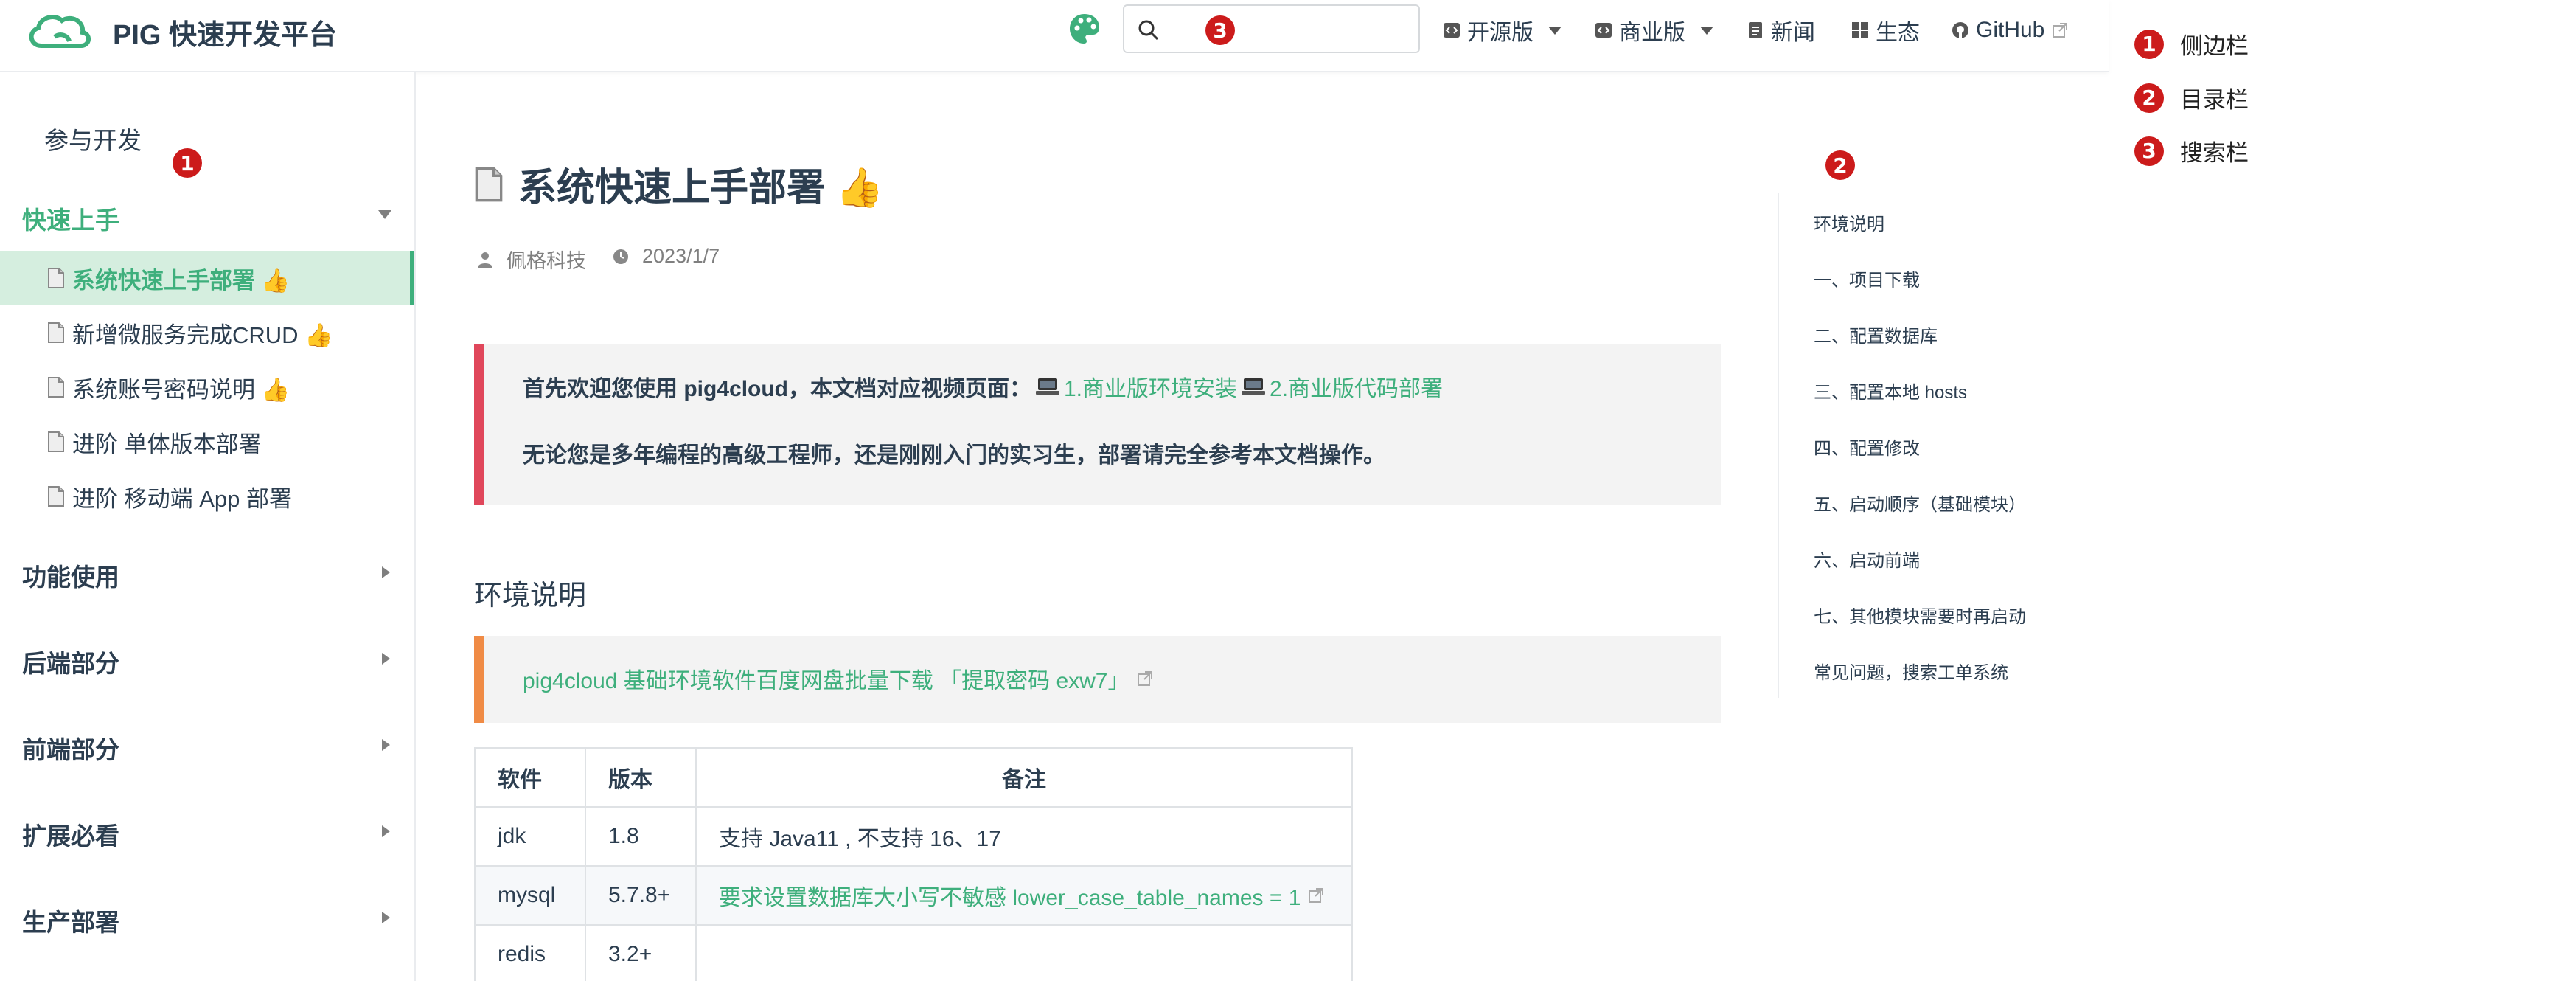 The width and height of the screenshot is (2576, 981). I want to click on section-heading: 环境说明, so click(530, 595).